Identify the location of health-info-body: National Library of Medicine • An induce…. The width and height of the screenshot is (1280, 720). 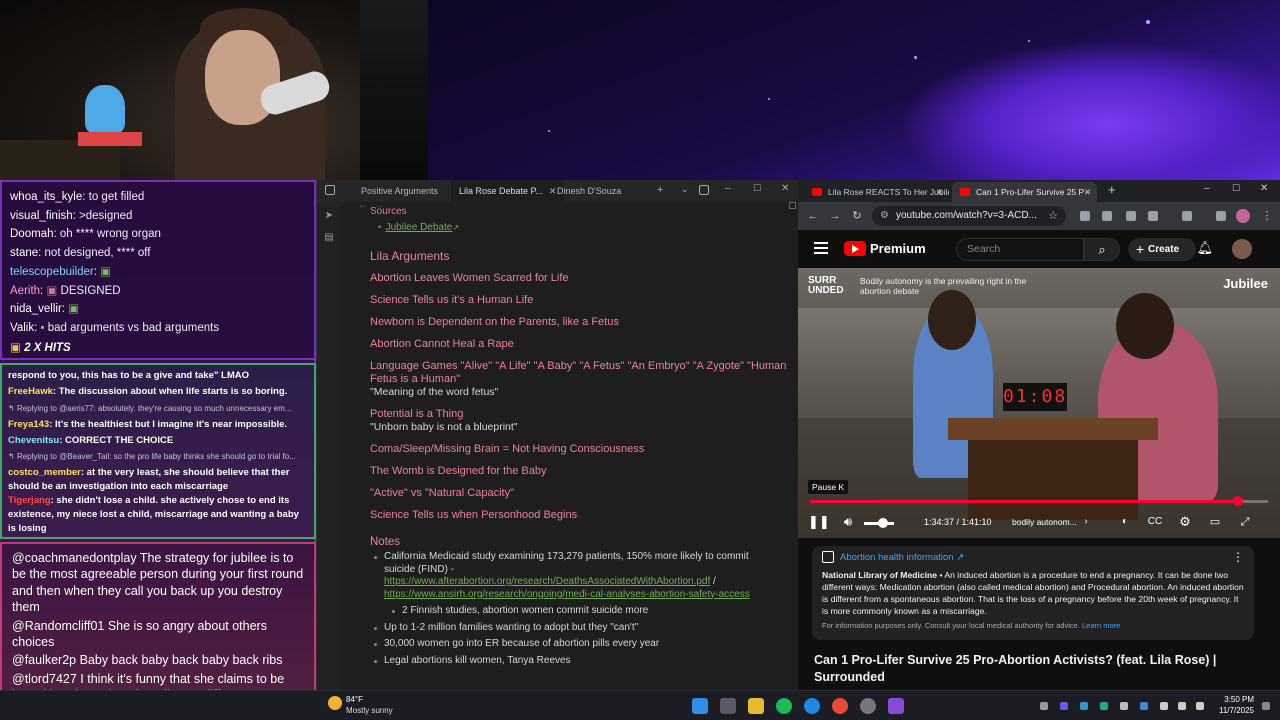
(1033, 593).